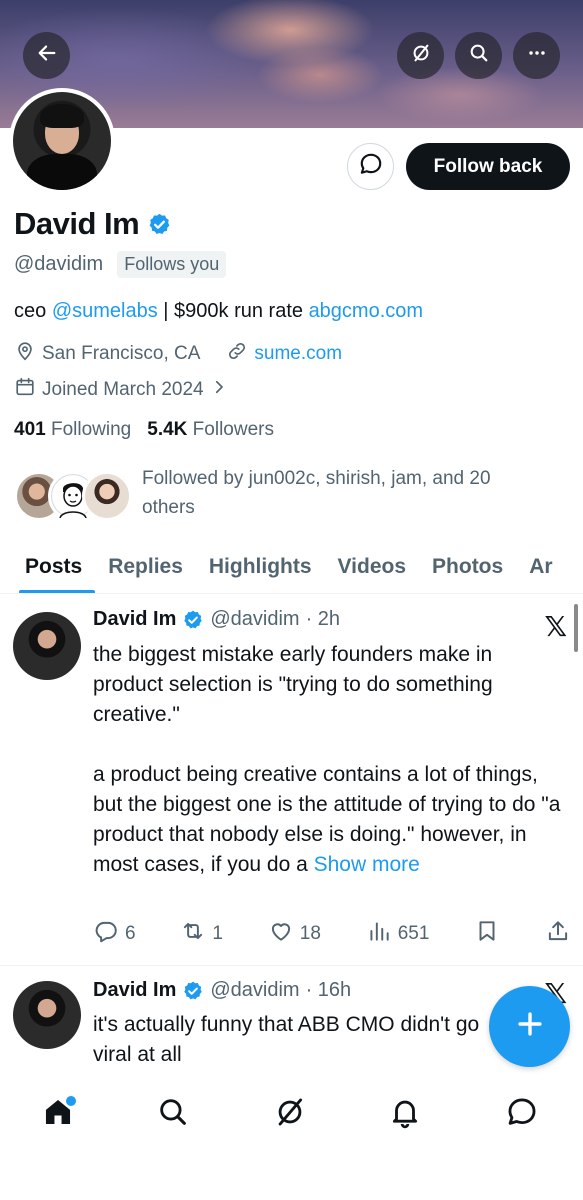 Image resolution: width=583 pixels, height=1200 pixels. What do you see at coordinates (237, 354) in the screenshot?
I see `link-chain-icon` at bounding box center [237, 354].